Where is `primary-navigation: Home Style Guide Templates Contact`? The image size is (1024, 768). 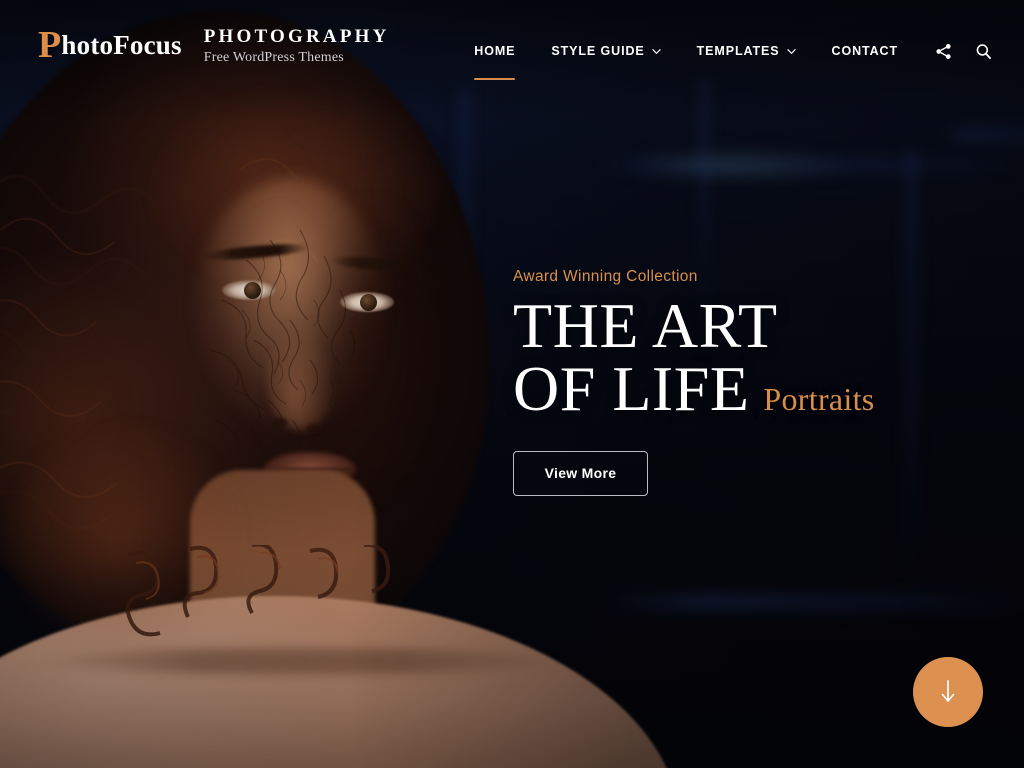 primary-navigation: Home Style Guide Templates Contact is located at coordinates (740, 40).